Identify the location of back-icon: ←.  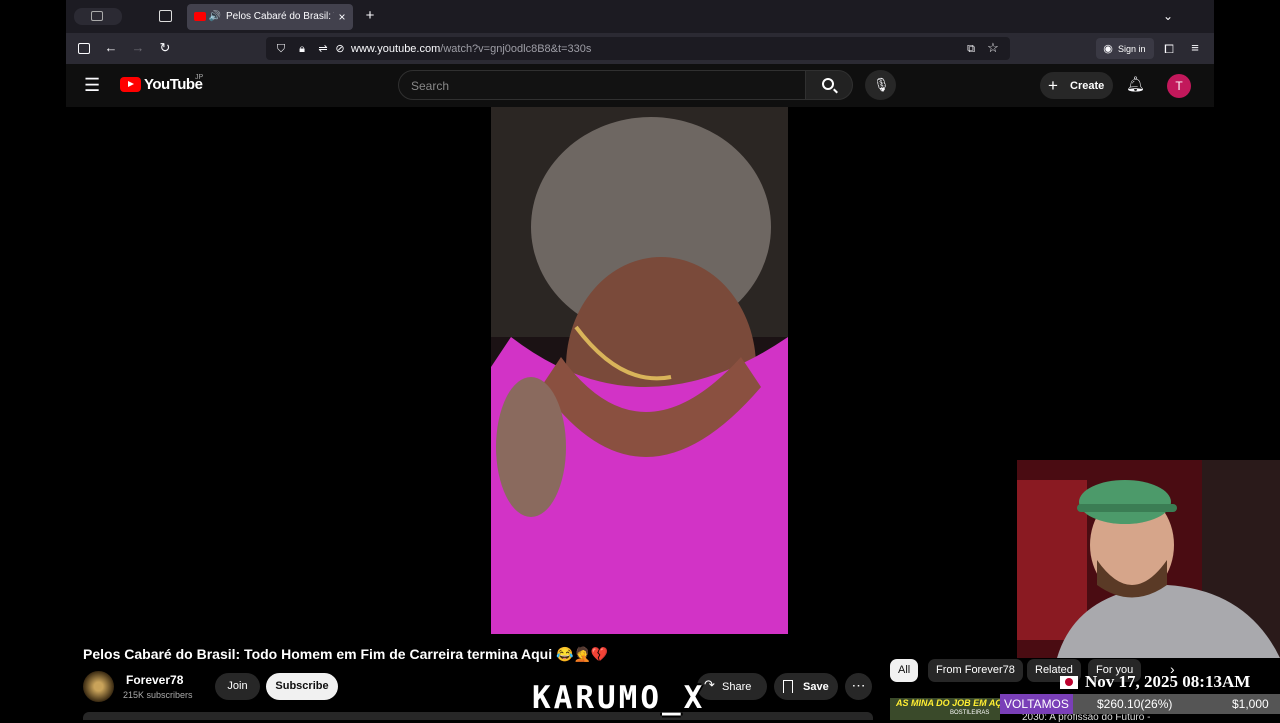
(111, 48).